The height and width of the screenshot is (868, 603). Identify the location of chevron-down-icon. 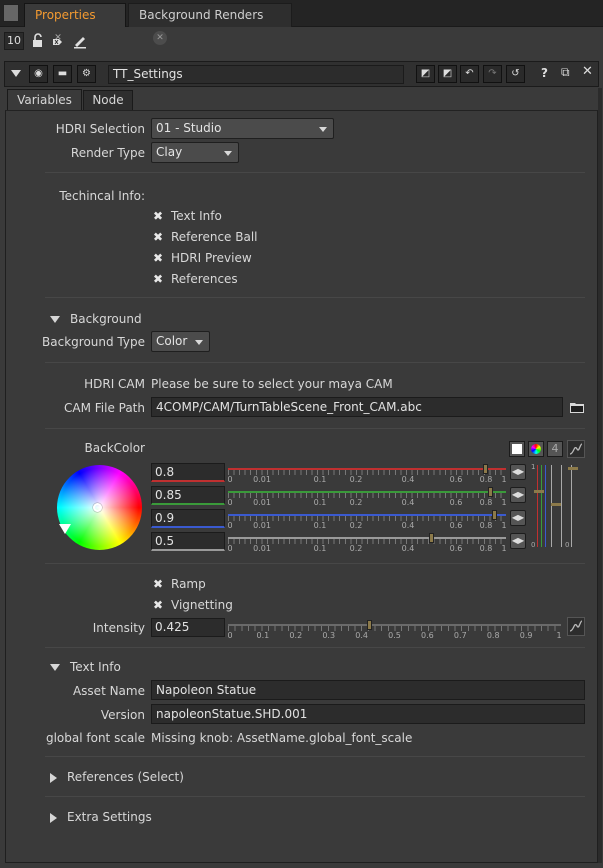
(199, 342).